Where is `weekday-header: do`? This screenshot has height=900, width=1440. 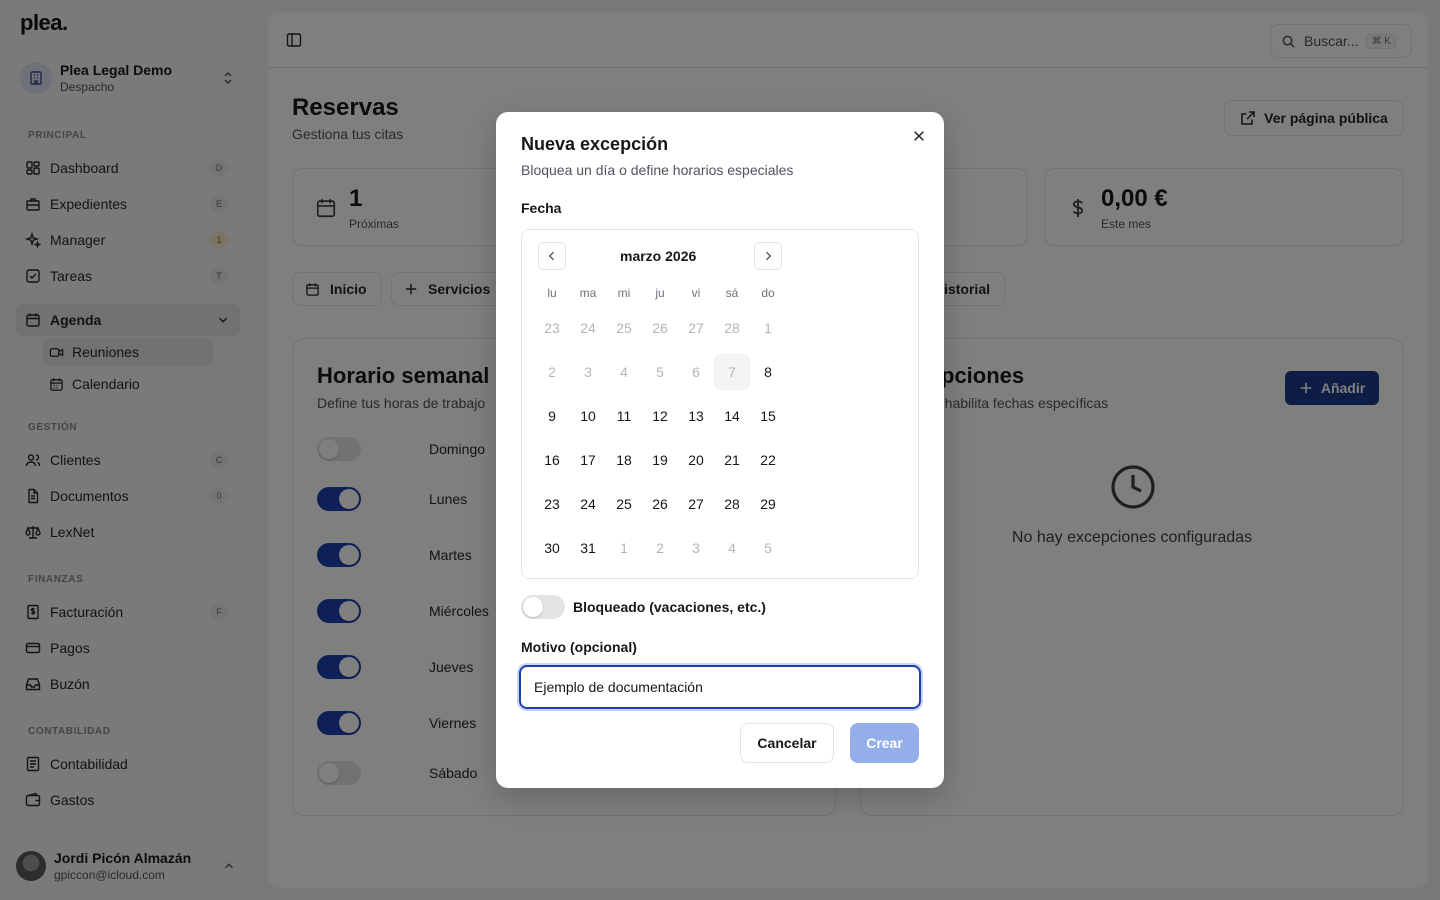 weekday-header: do is located at coordinates (768, 293).